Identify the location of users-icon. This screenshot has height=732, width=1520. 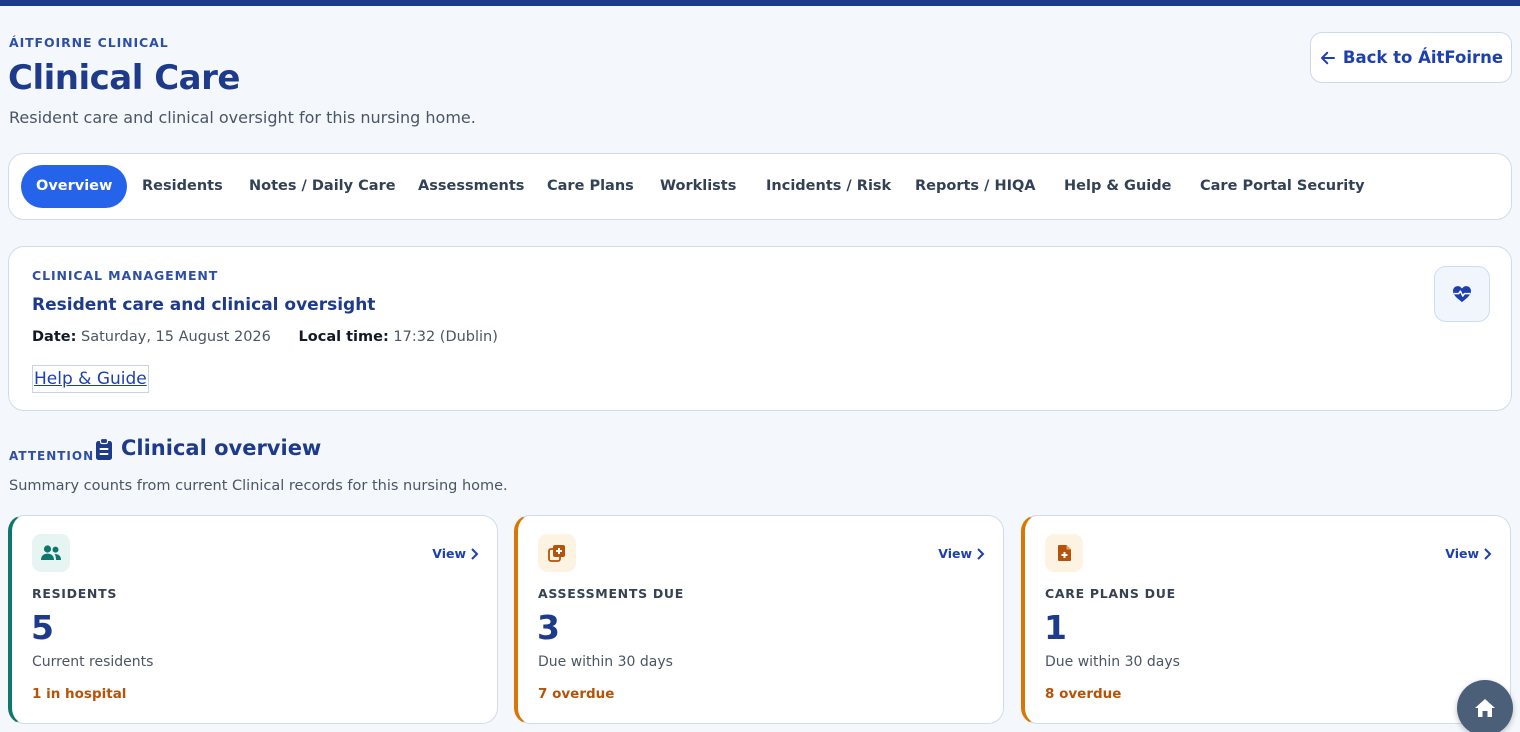
(51, 552).